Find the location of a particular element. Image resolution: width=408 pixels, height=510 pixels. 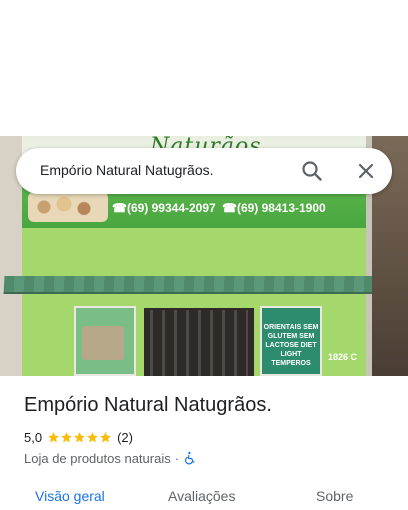

rating-row: 5,0 (2) is located at coordinates (78, 437).